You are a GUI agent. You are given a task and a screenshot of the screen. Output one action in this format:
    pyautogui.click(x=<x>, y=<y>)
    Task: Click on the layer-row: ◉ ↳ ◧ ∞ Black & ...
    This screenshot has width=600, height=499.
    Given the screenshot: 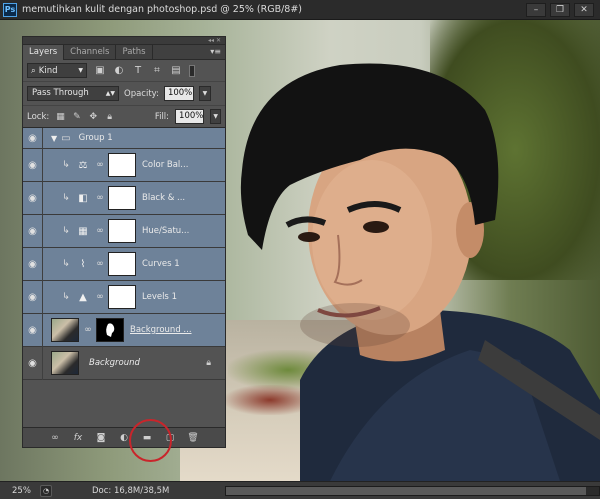 What is the action you would take?
    pyautogui.click(x=124, y=198)
    